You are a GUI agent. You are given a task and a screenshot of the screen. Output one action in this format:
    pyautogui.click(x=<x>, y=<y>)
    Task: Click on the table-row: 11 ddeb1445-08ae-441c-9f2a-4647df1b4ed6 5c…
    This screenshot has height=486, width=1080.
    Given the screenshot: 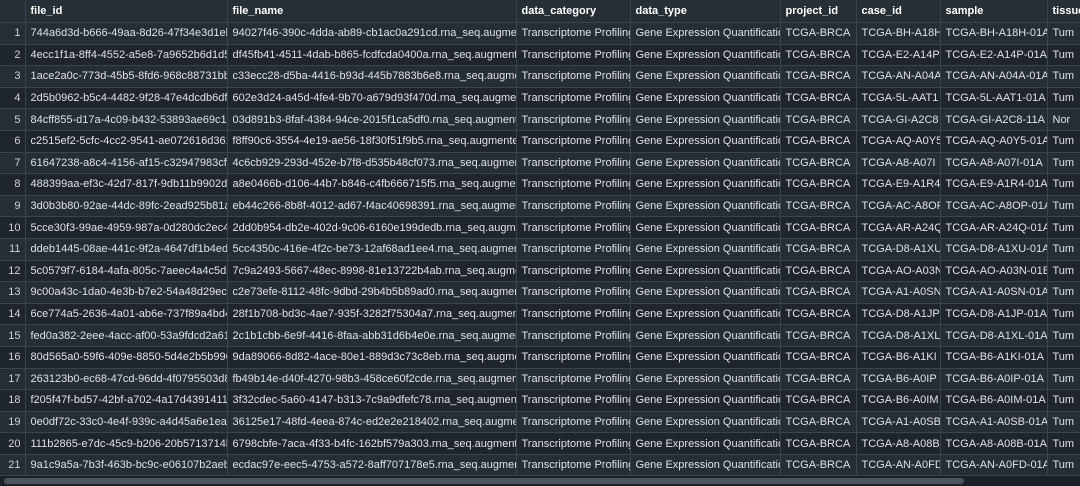 What is the action you would take?
    pyautogui.click(x=540, y=249)
    